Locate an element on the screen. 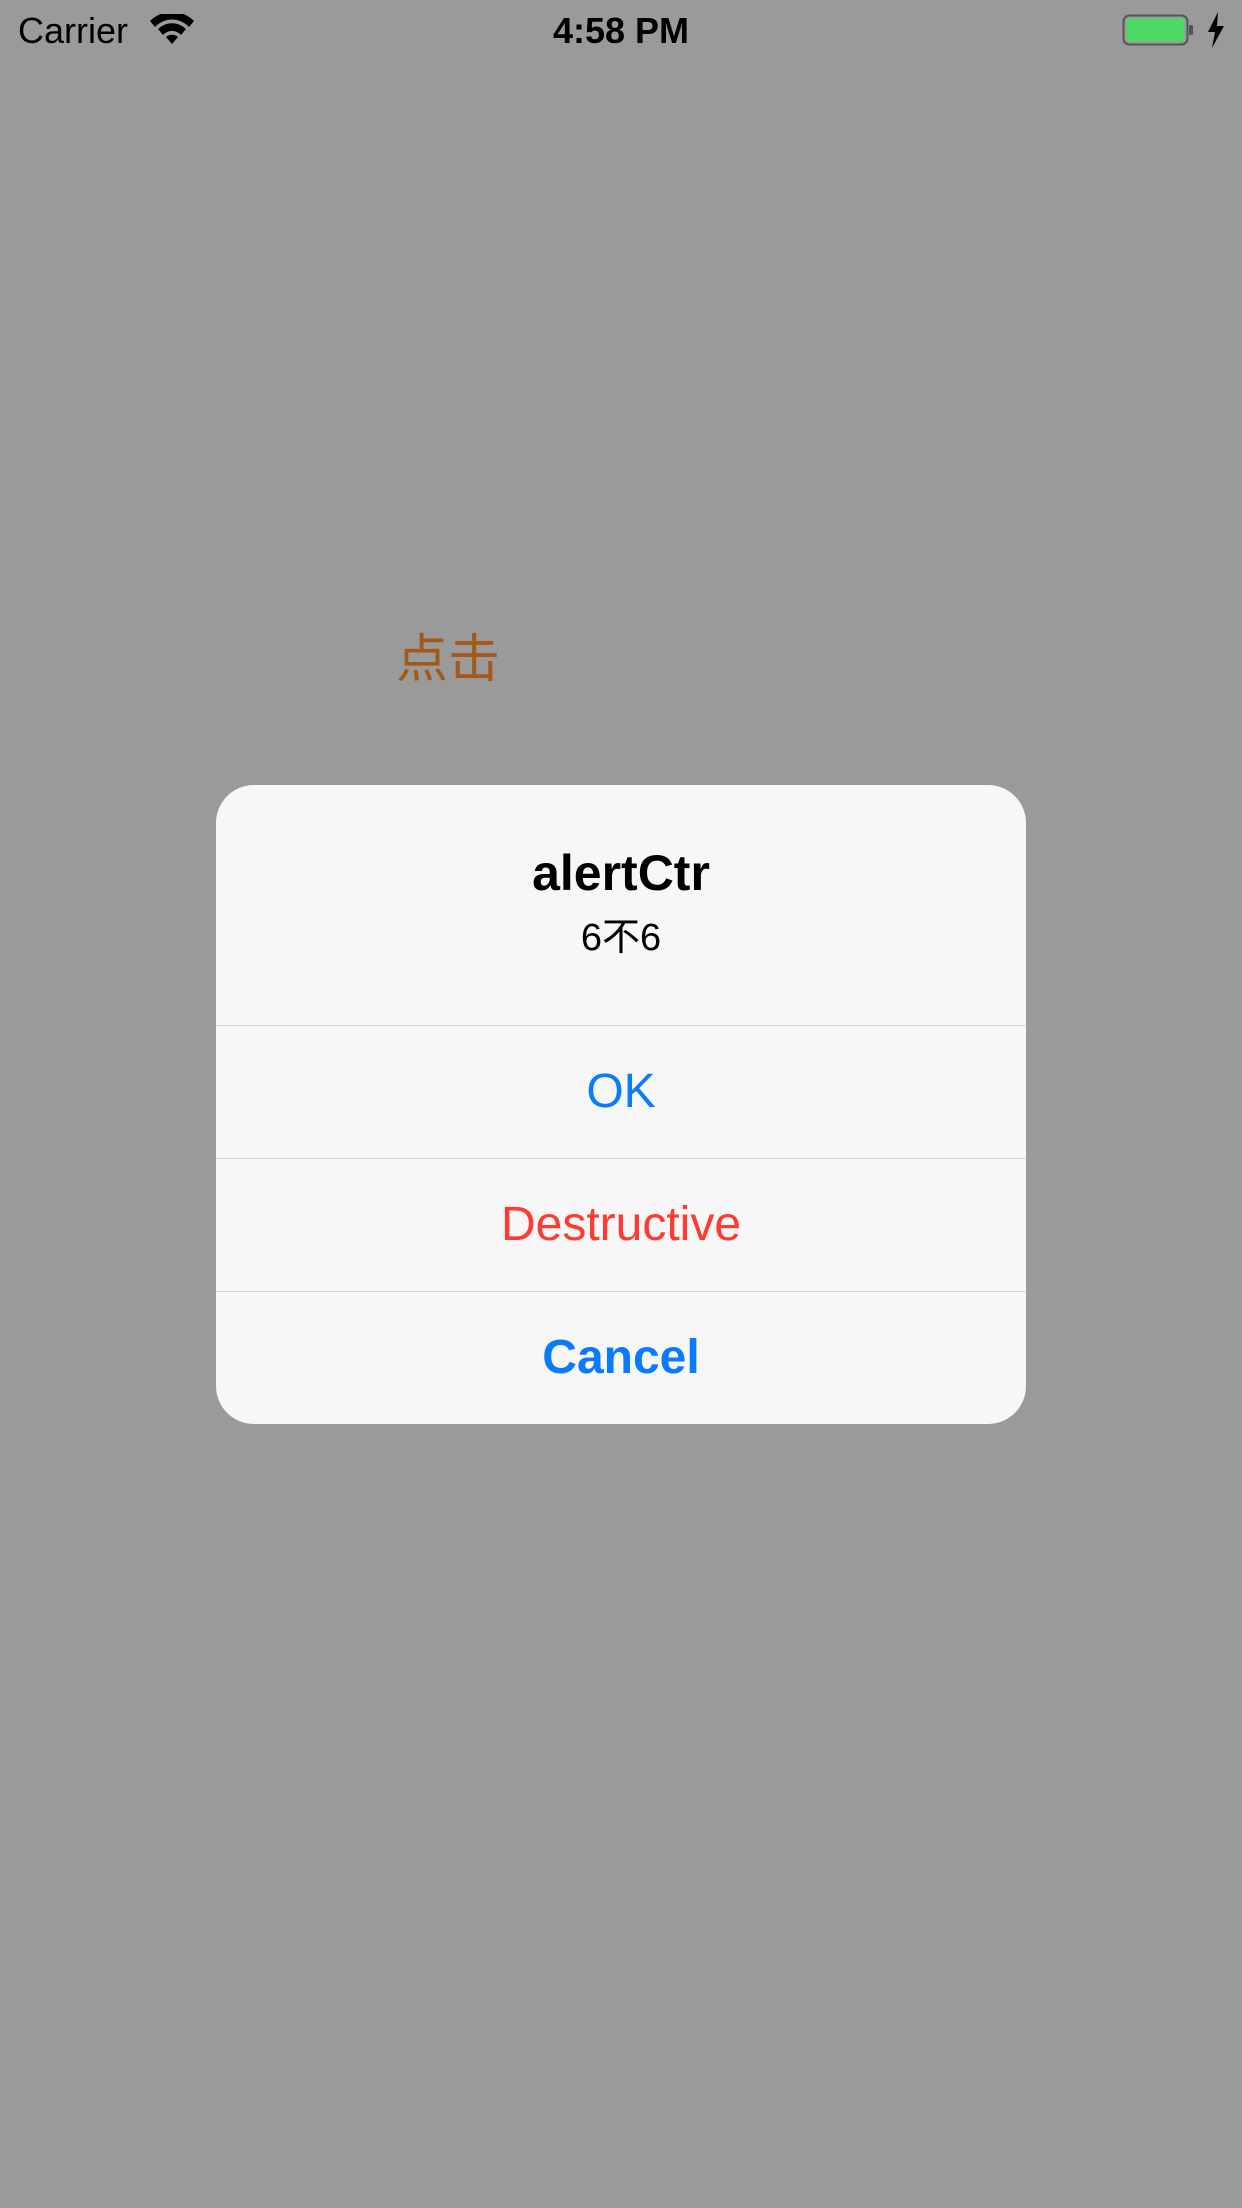  status-bar: Carrier 4:58 PM is located at coordinates (621, 31).